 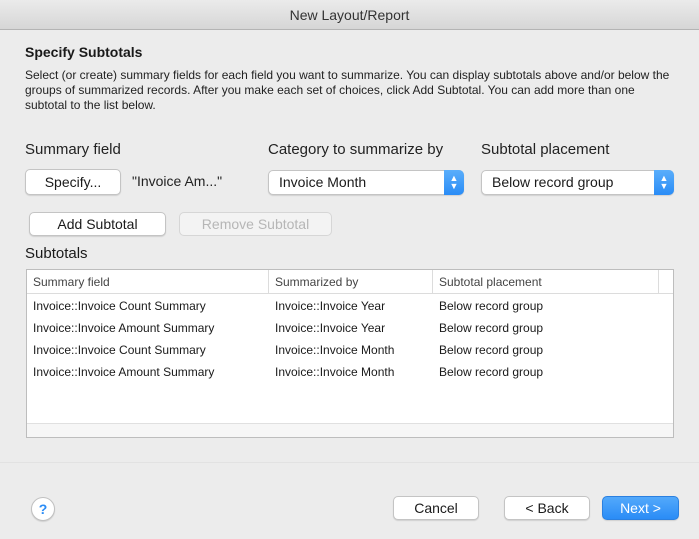 What do you see at coordinates (255, 224) in the screenshot?
I see `remove-subtotal-button: Remove Subtotal` at bounding box center [255, 224].